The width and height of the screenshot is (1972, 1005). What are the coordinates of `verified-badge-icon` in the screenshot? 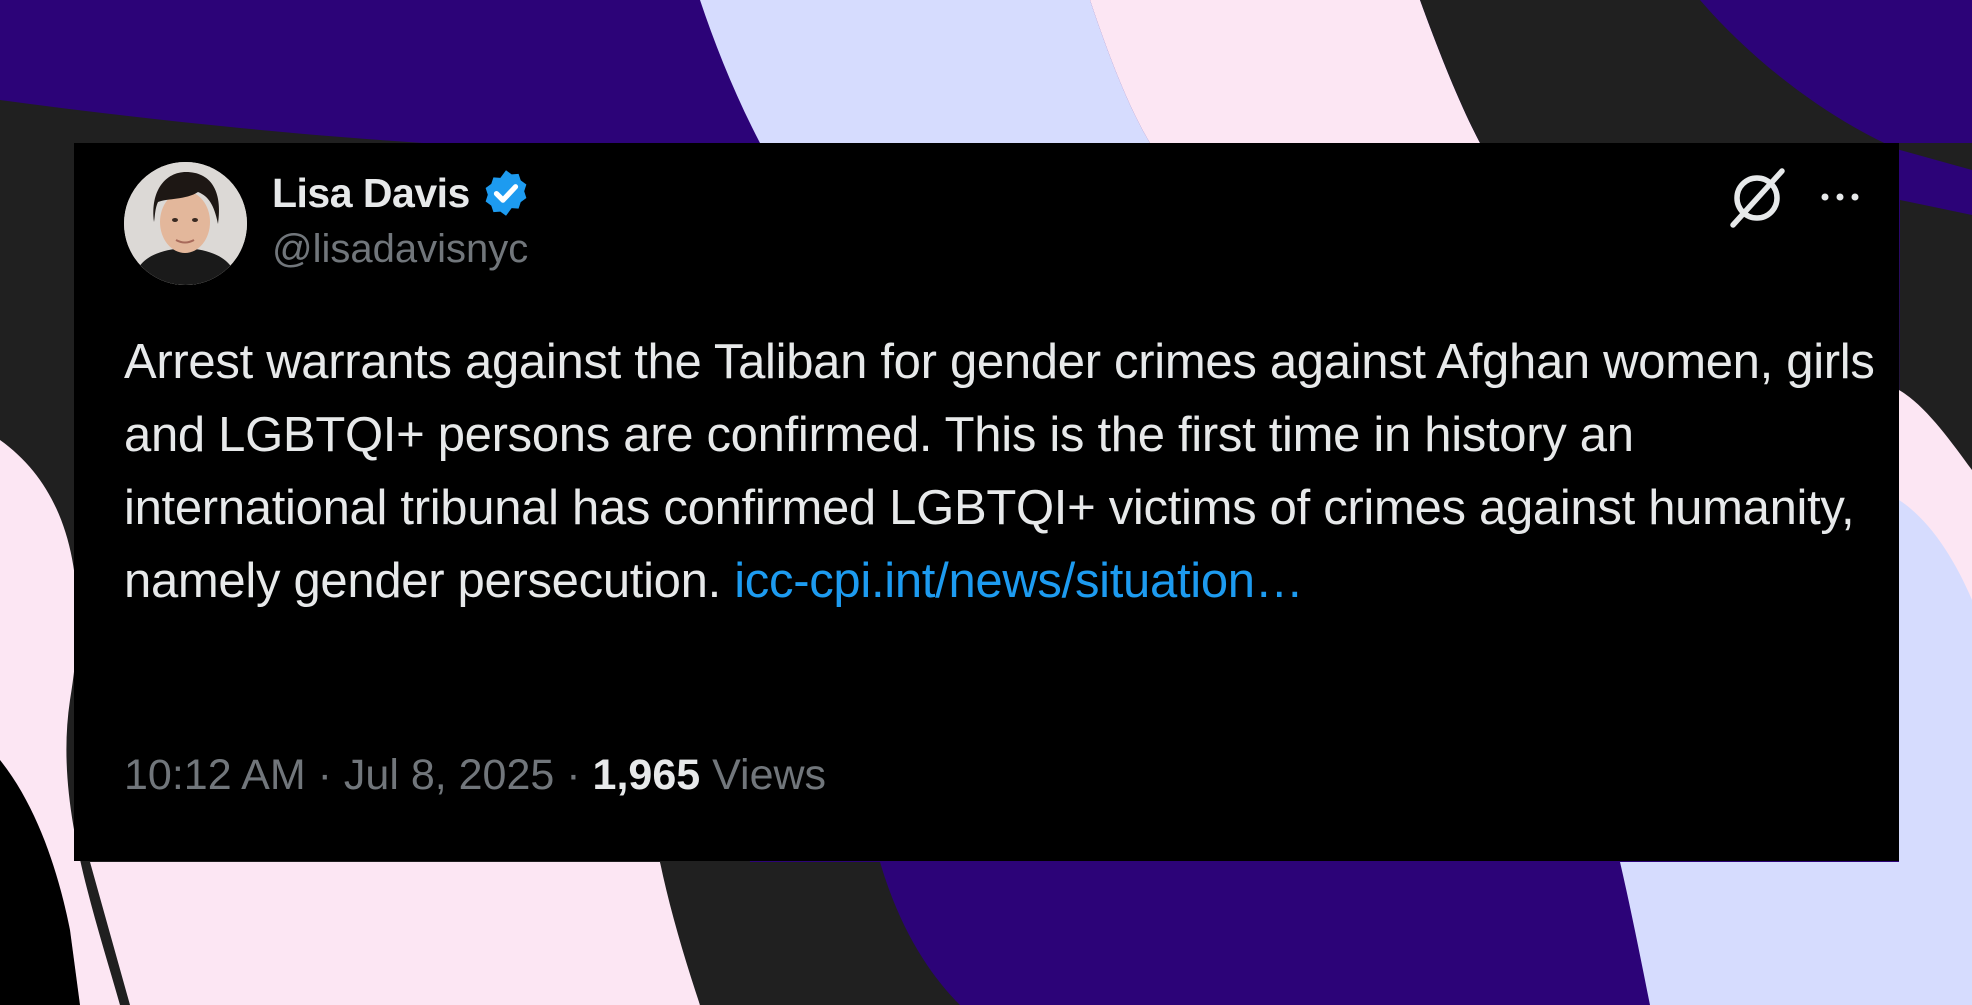 It's located at (506, 193).